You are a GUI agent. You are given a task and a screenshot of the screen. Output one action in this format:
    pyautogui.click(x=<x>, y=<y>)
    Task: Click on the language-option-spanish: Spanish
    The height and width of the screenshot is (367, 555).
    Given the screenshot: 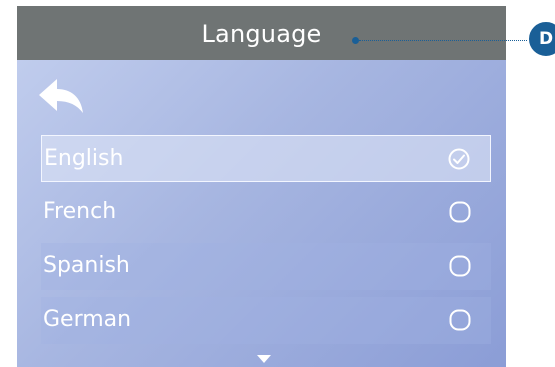 What is the action you would take?
    pyautogui.click(x=266, y=266)
    